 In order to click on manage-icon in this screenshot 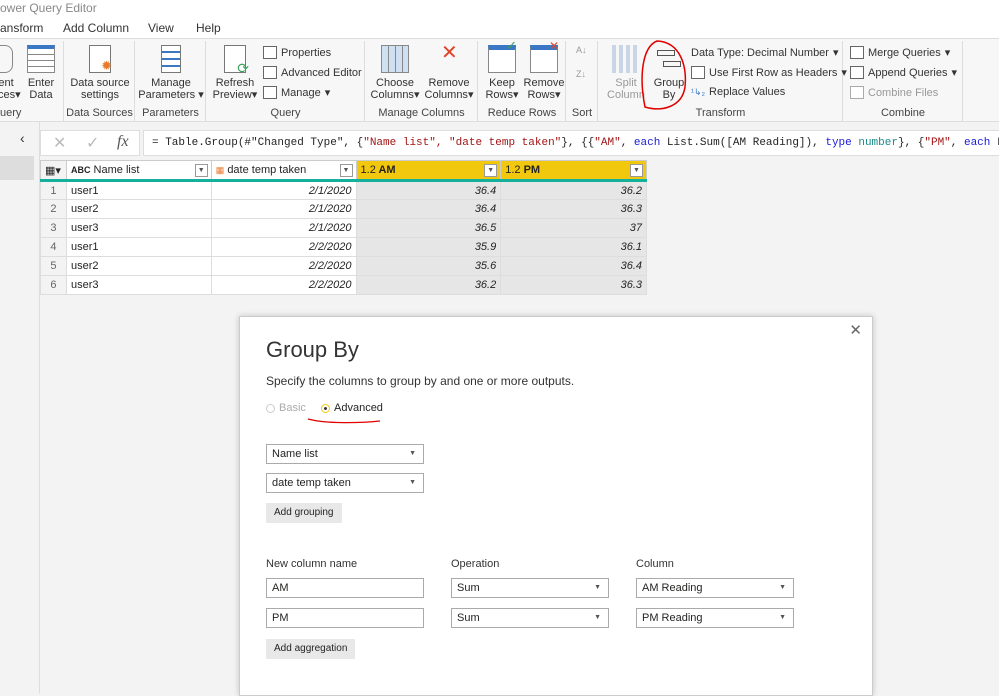, I will do `click(270, 92)`.